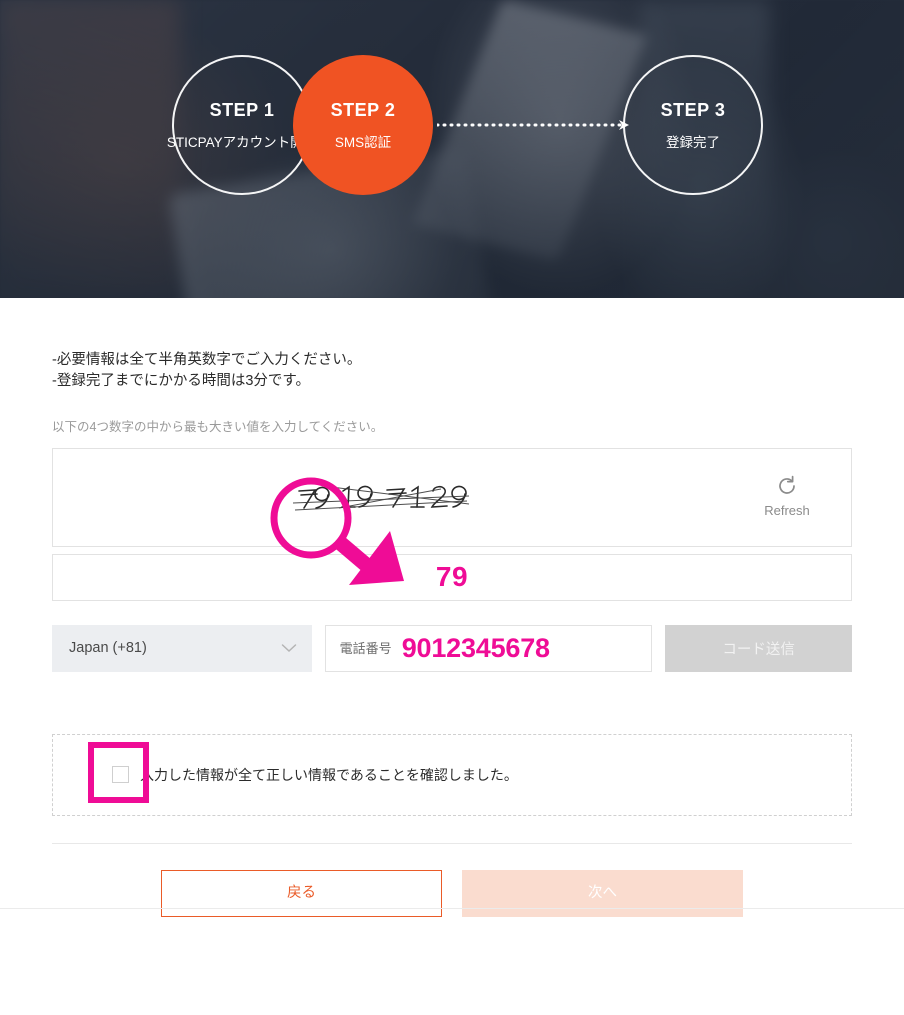 Image resolution: width=904 pixels, height=1015 pixels. I want to click on captcha-image, so click(381, 497).